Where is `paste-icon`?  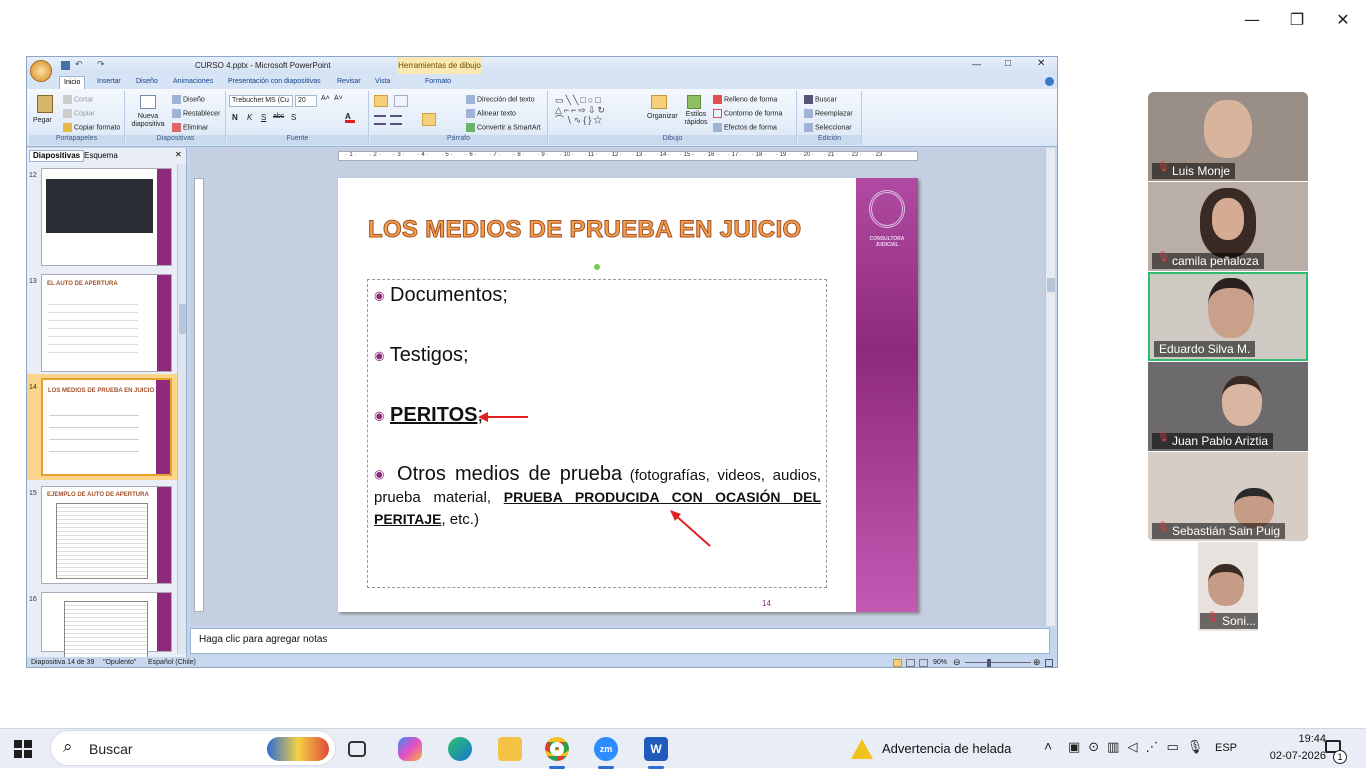
paste-icon is located at coordinates (45, 104).